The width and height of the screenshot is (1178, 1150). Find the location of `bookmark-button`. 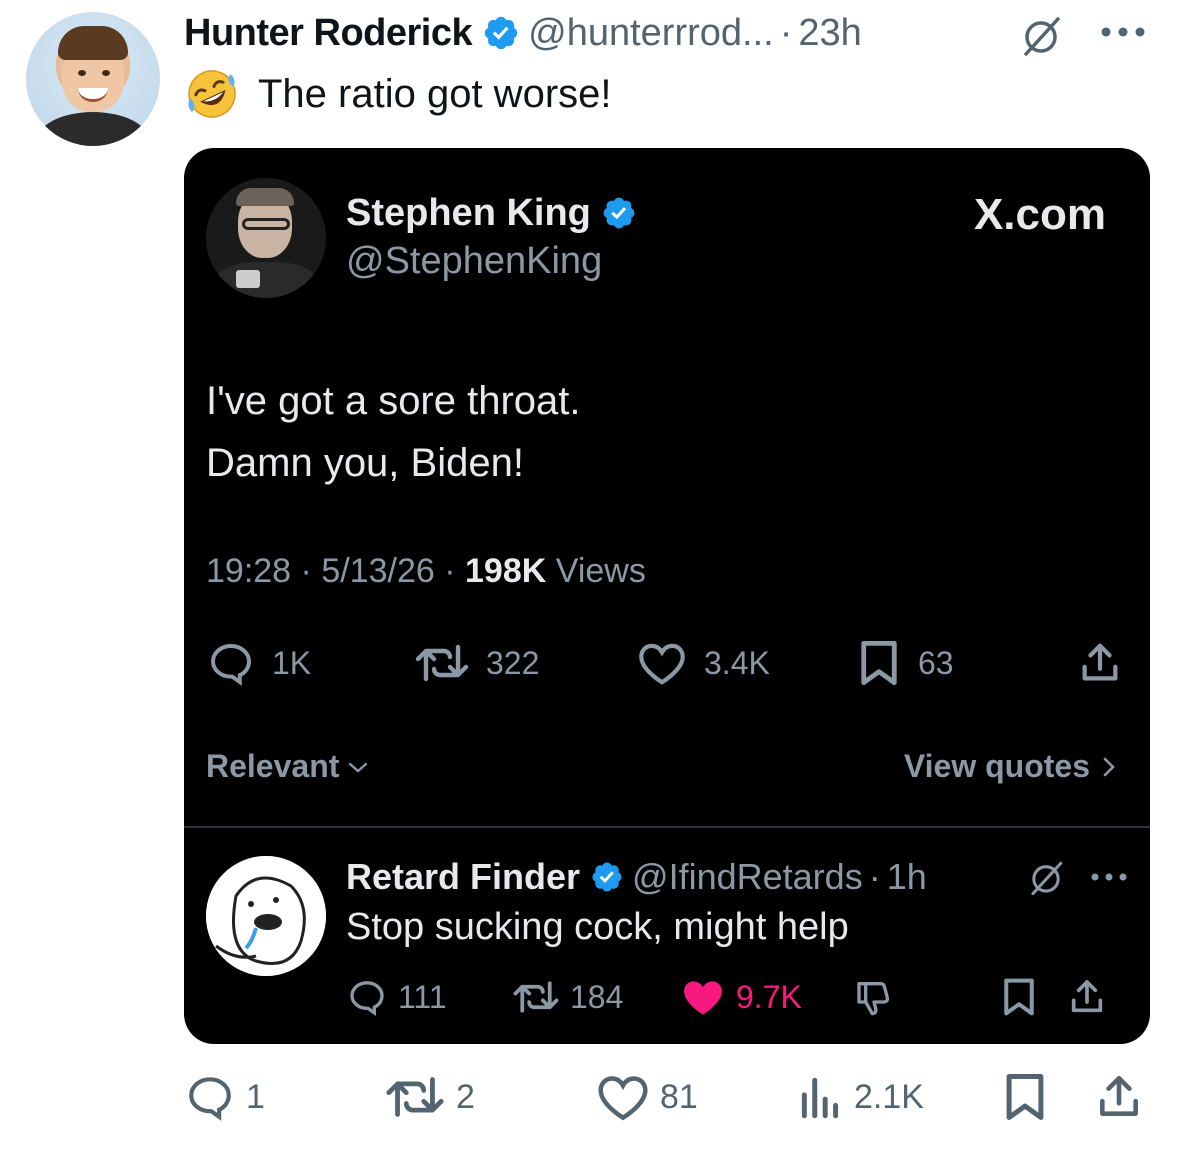

bookmark-button is located at coordinates (1030, 1097).